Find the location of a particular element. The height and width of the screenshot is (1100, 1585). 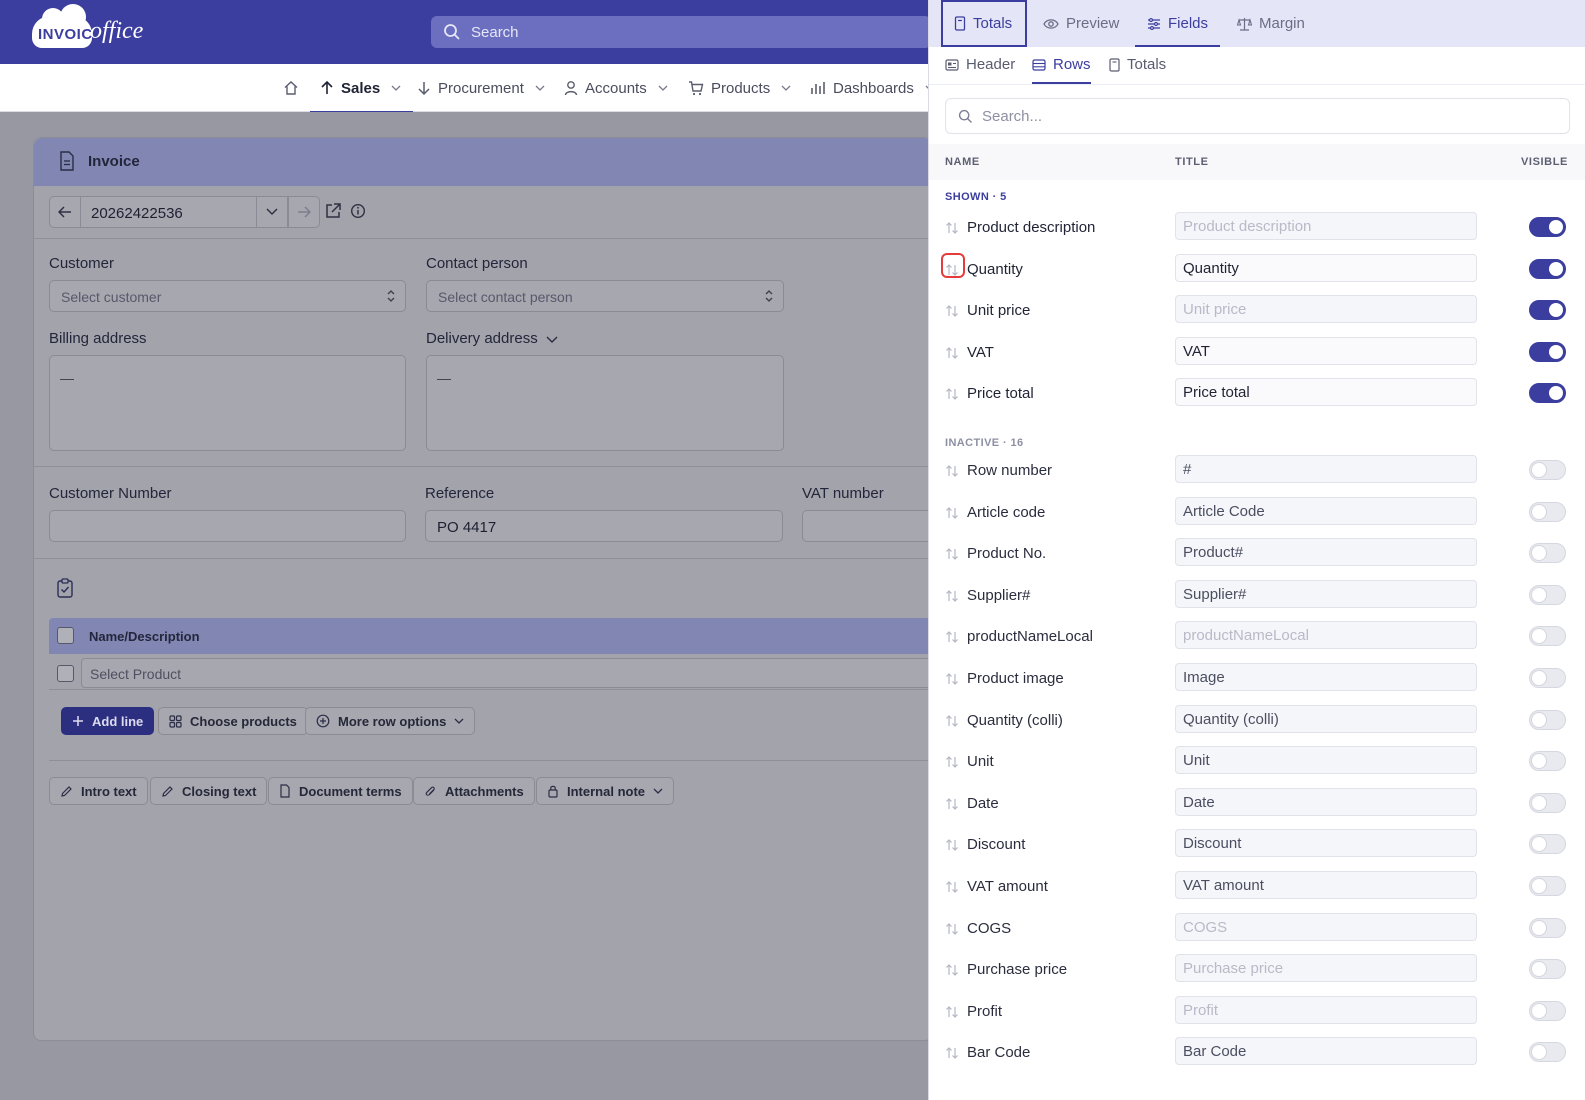

subtab-header: Header is located at coordinates (980, 70).